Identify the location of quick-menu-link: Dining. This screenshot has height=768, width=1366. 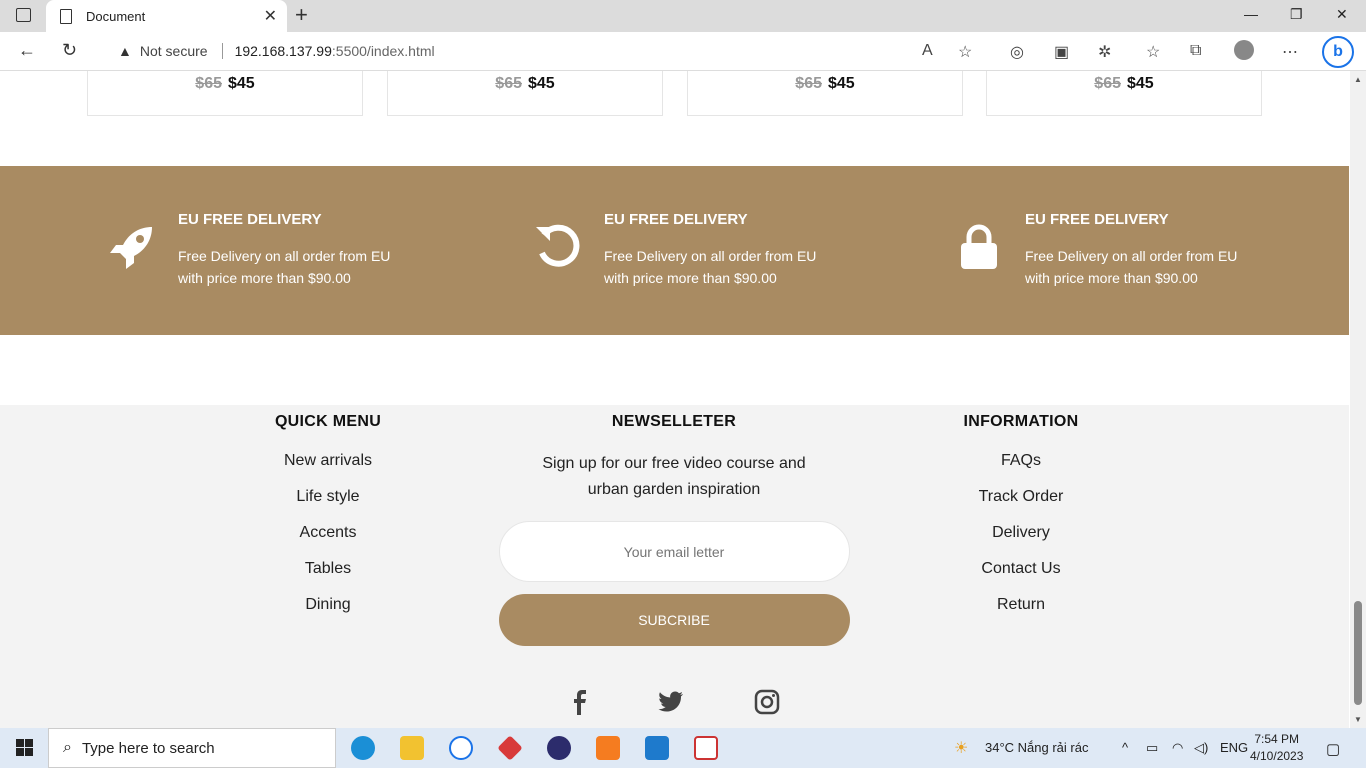
(328, 613).